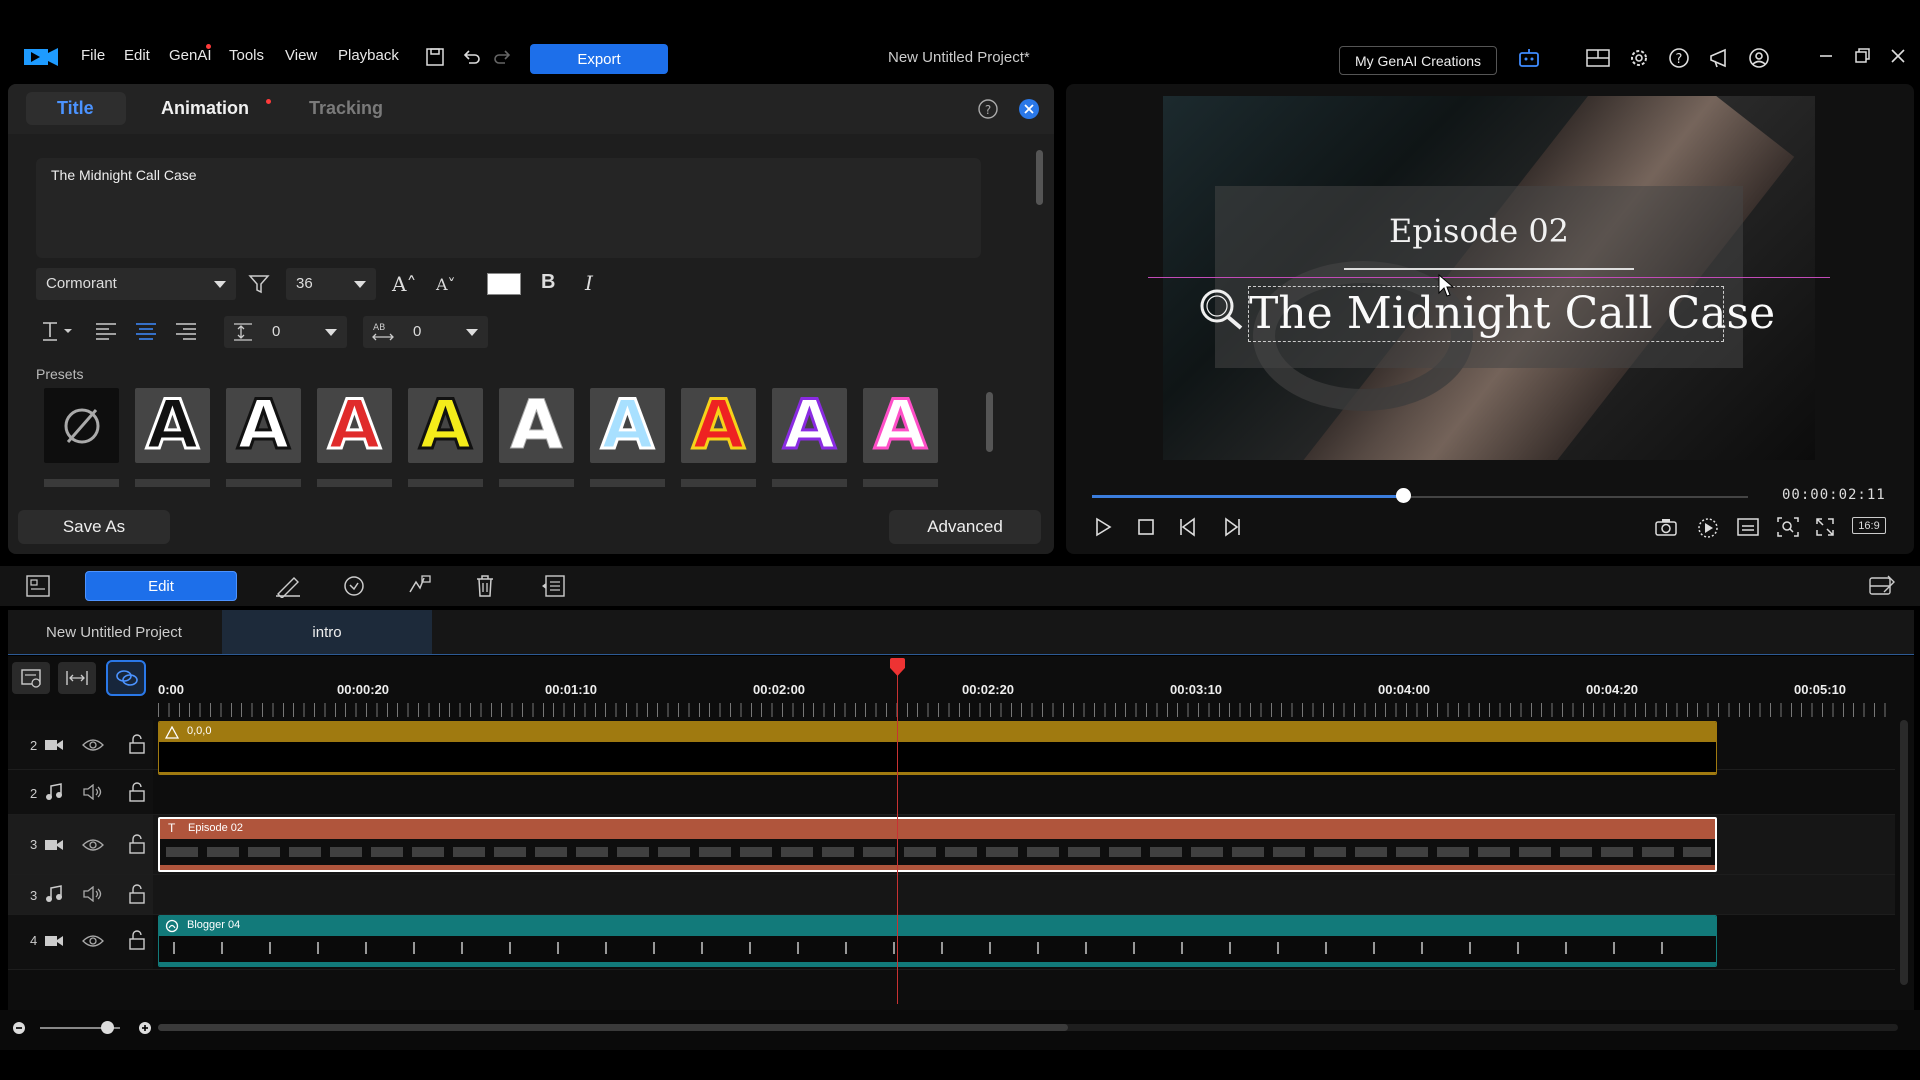  I want to click on preset-white-pink: A, so click(900, 426).